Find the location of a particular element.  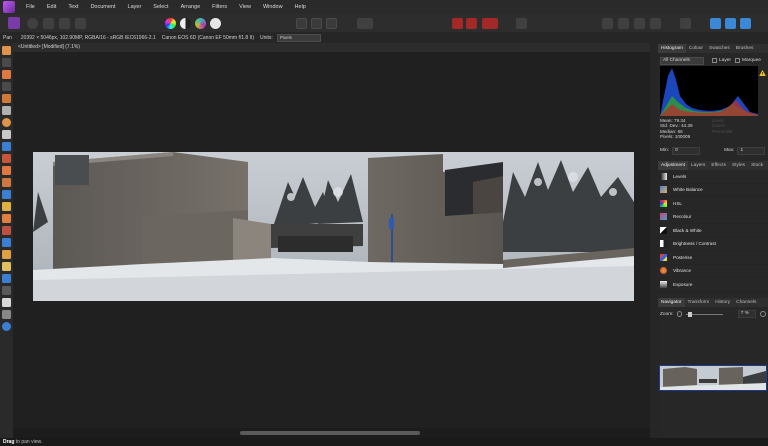

zoom-out-icon is located at coordinates (679, 314).